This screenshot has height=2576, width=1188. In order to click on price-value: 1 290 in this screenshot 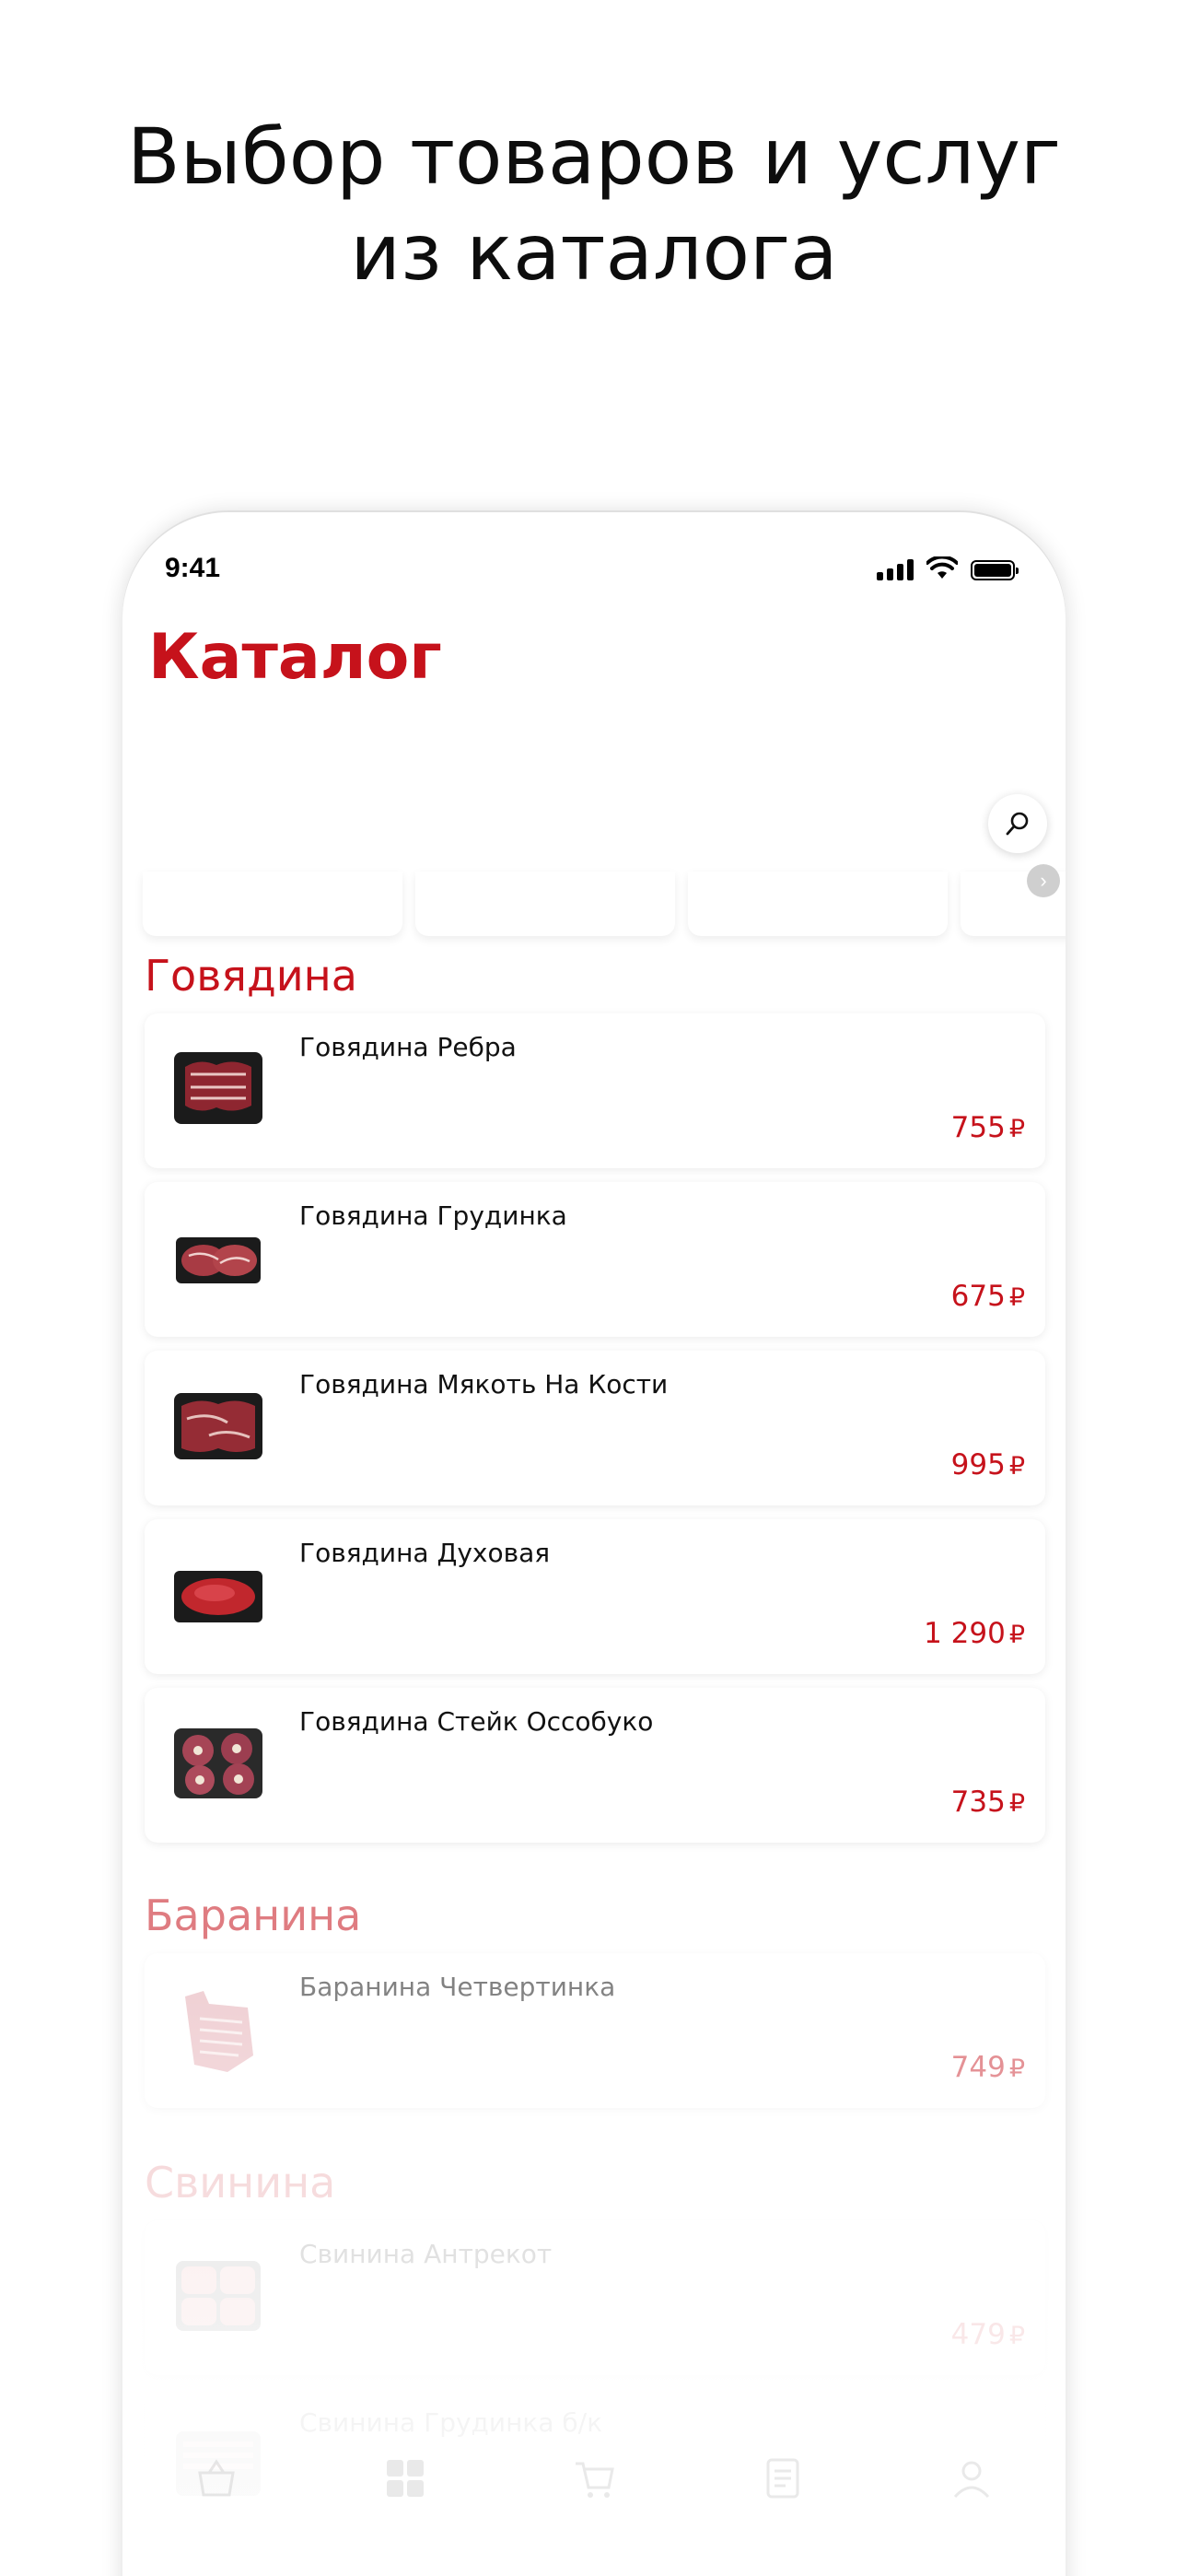, I will do `click(965, 1633)`.